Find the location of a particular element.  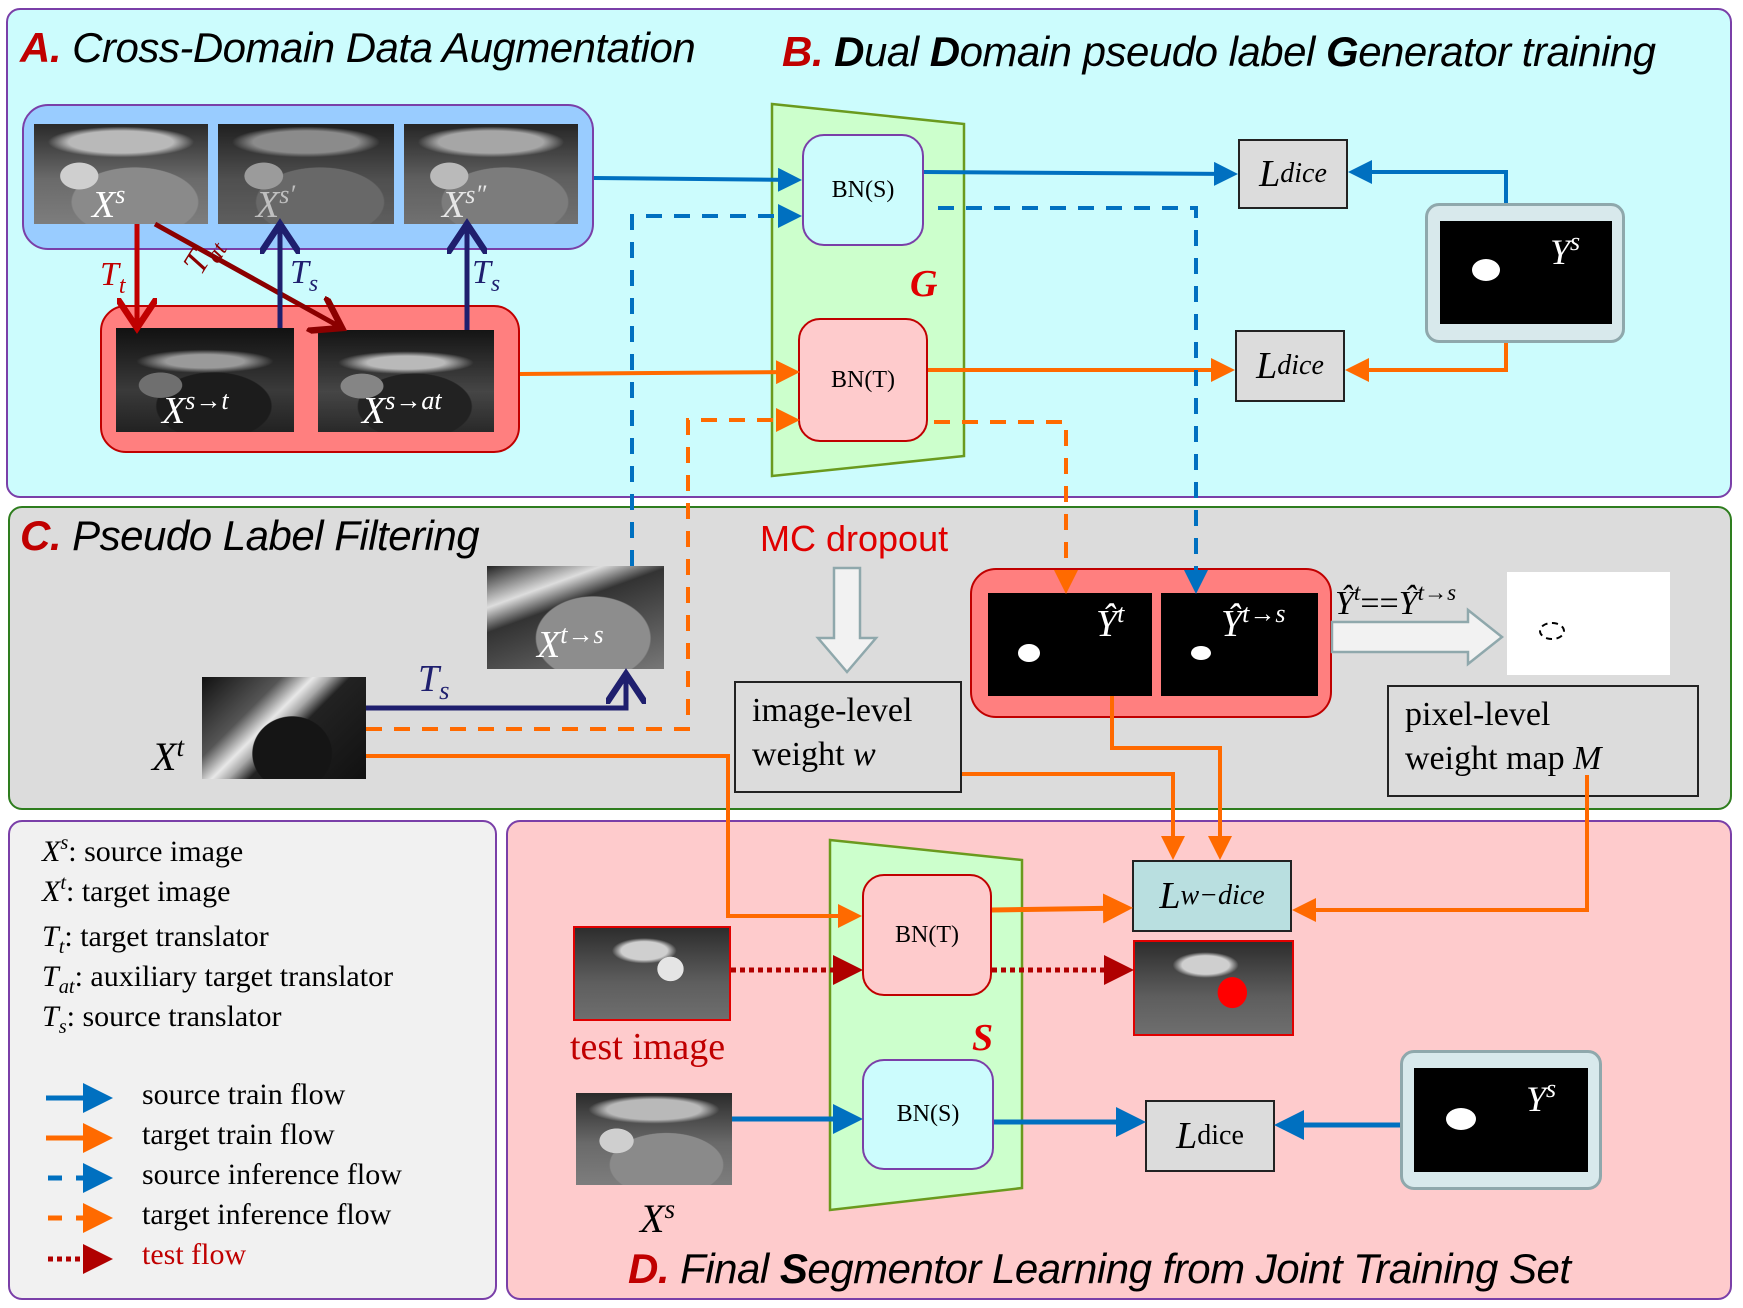

agree-right-sup: t→s is located at coordinates (1437, 593).